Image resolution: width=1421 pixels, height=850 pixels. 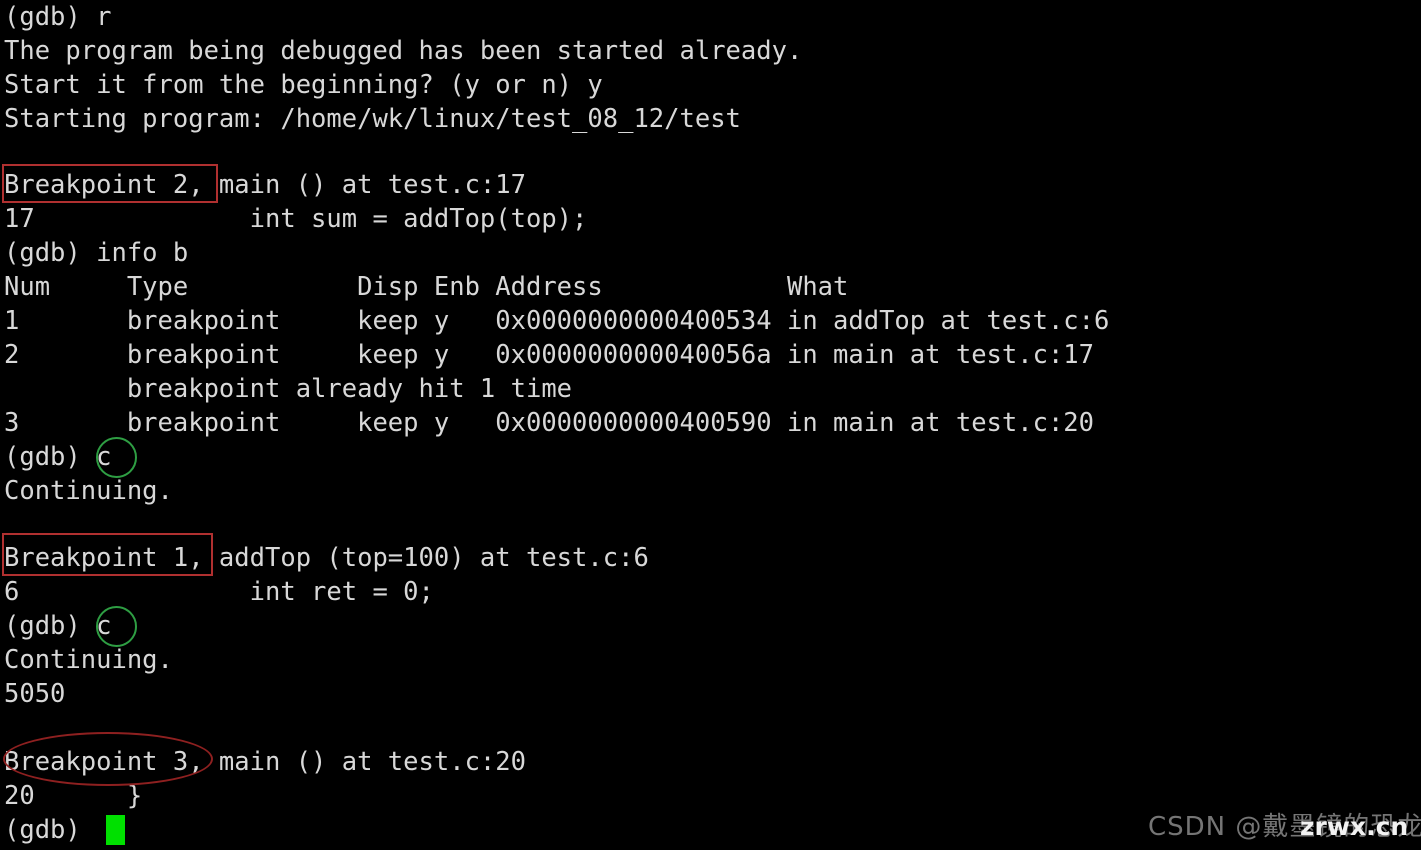 I want to click on terminal-line-breakpoint-3-hit: Breakpoint 3, main () at test.c:20, so click(x=265, y=762).